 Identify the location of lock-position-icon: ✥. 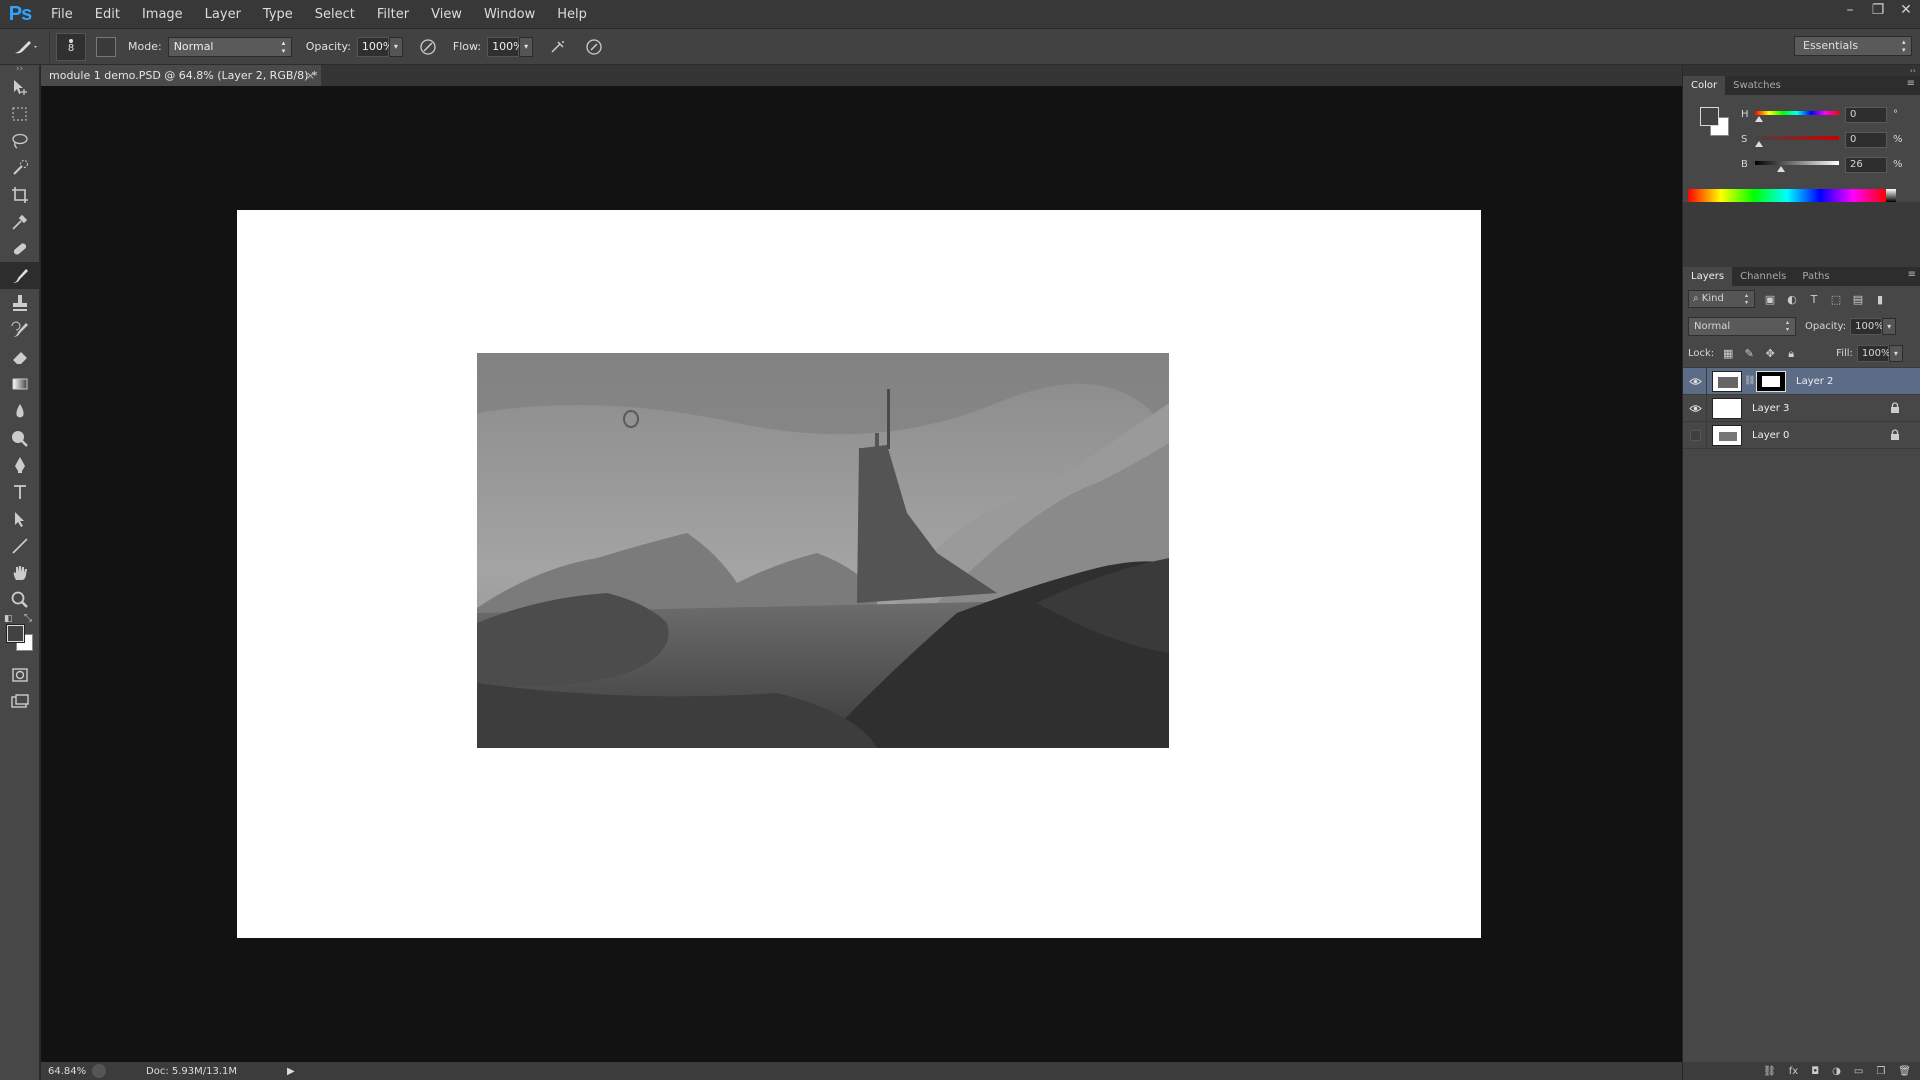
(1770, 354).